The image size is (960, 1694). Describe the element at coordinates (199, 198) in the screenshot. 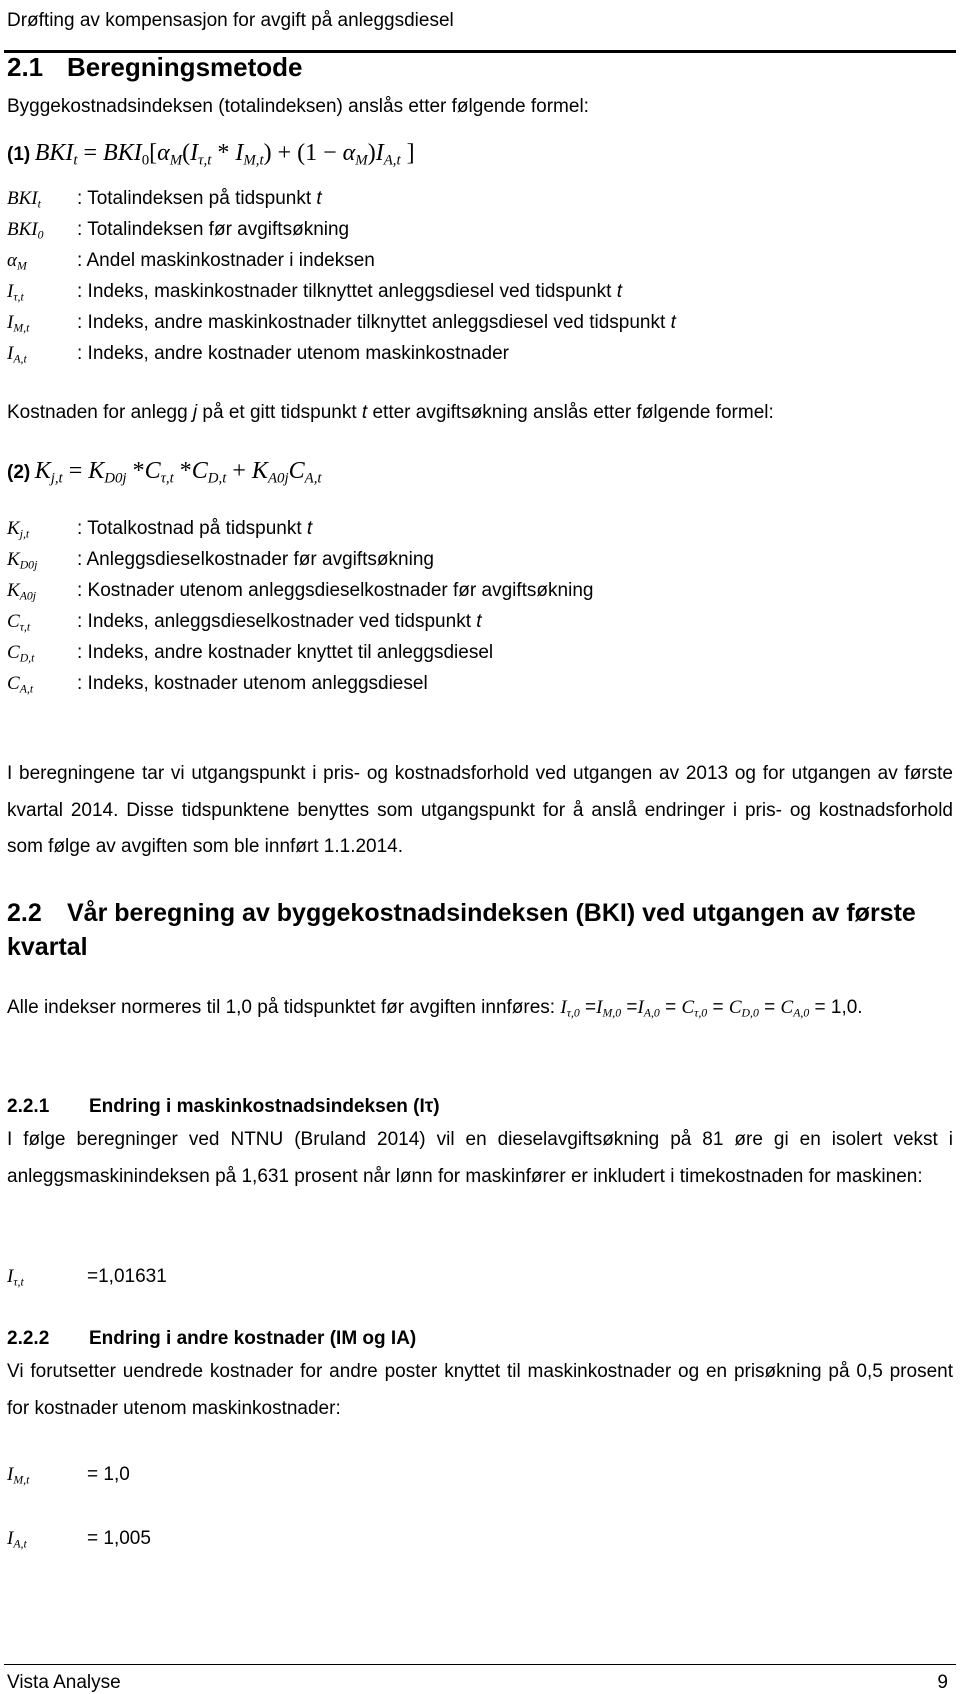

I see `definition-text: : Totalindeksen på tidspunkt t` at that location.